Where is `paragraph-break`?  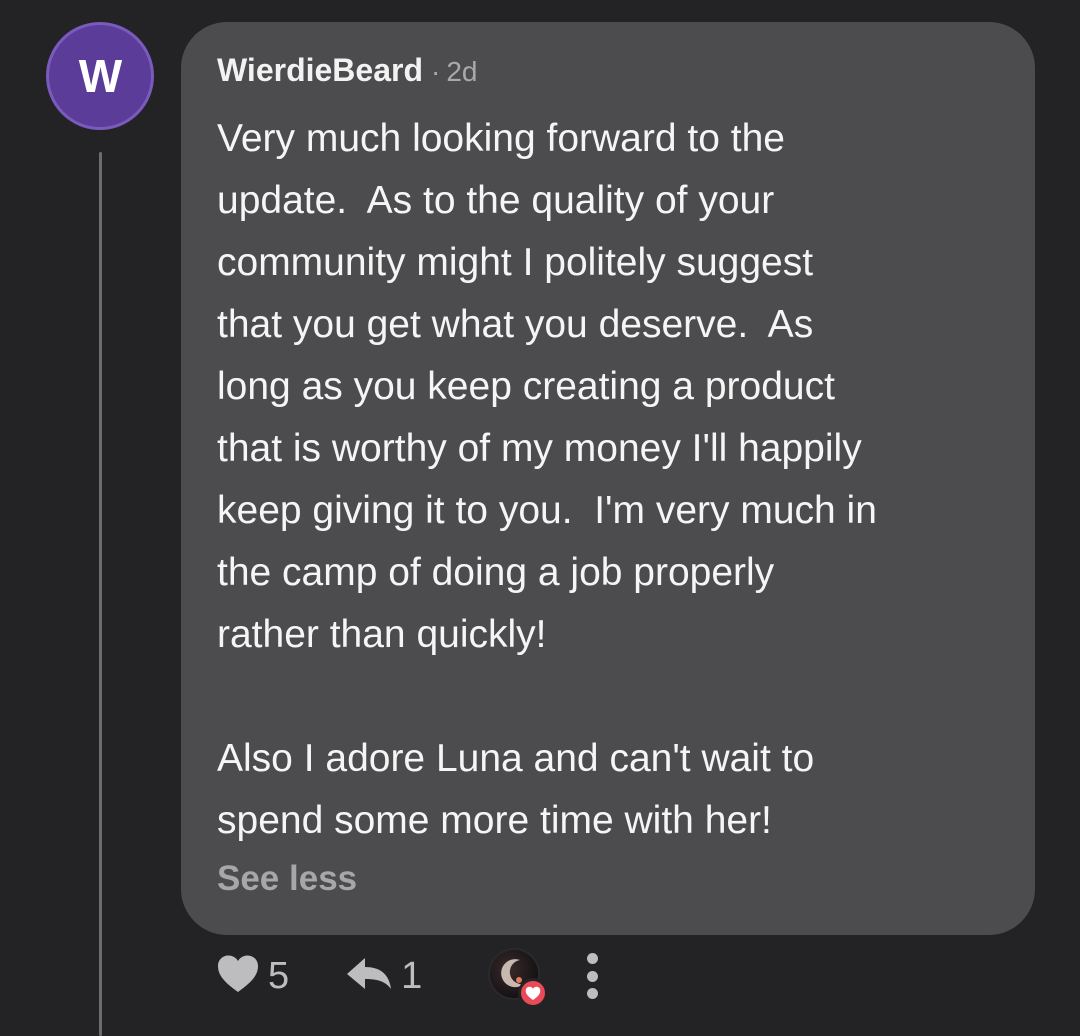
paragraph-break is located at coordinates (608, 697).